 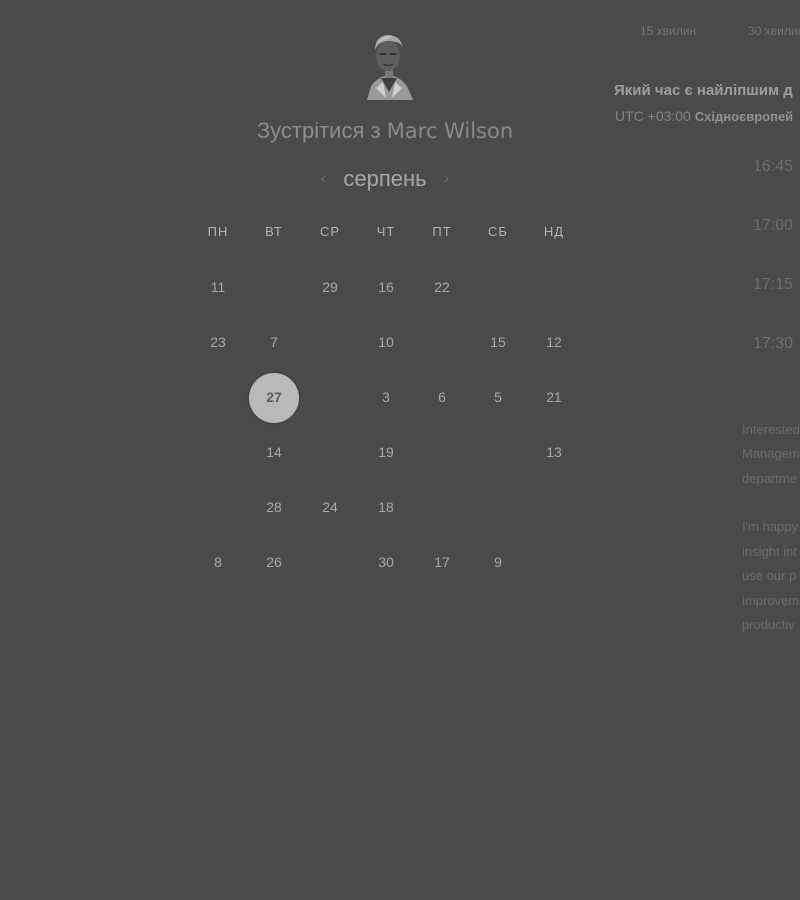 I want to click on weekday-mon: ПН, so click(x=218, y=231).